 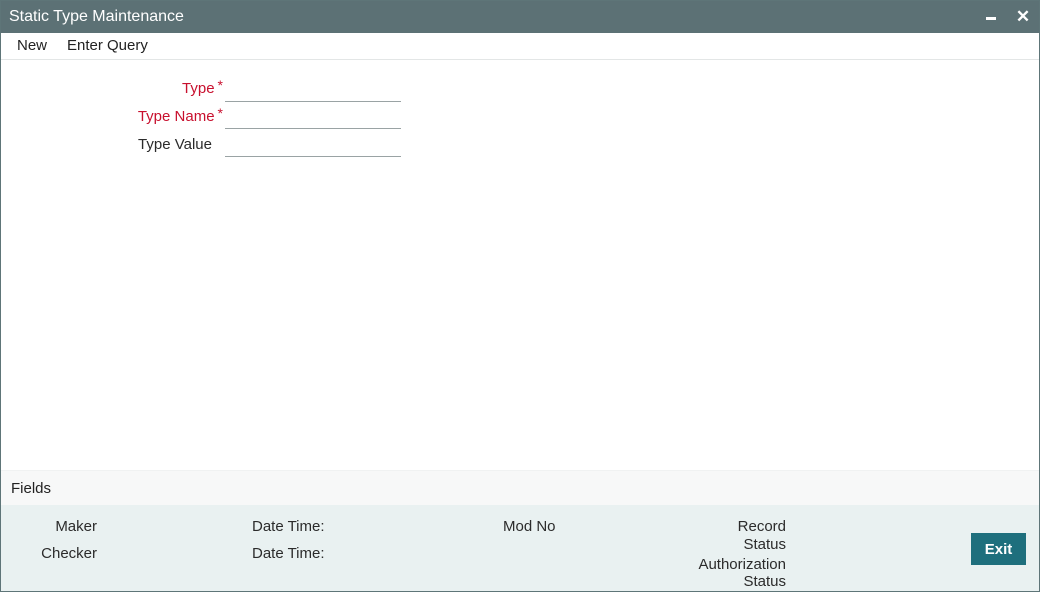 What do you see at coordinates (520, 46) in the screenshot?
I see `menu-bar: New Enter Query` at bounding box center [520, 46].